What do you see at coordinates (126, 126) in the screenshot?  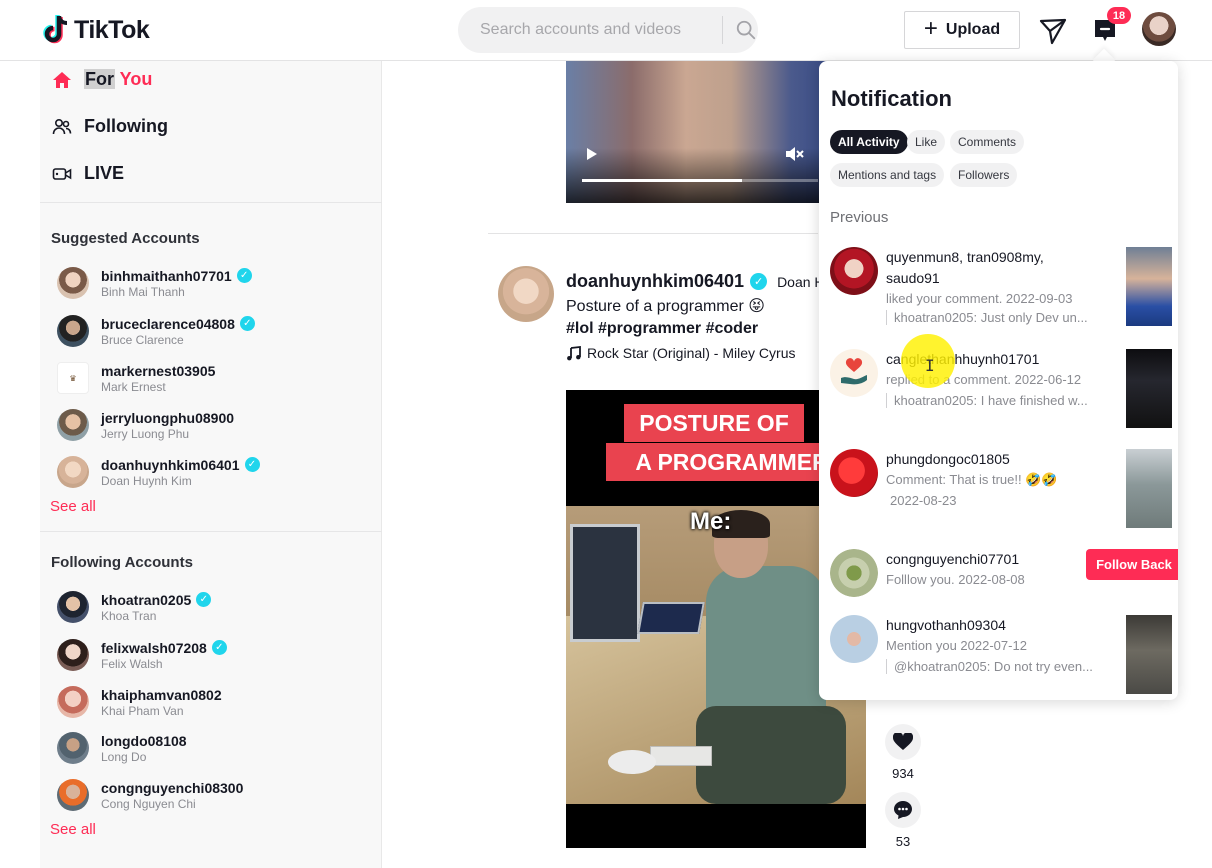 I see `nav-following-label: Following` at bounding box center [126, 126].